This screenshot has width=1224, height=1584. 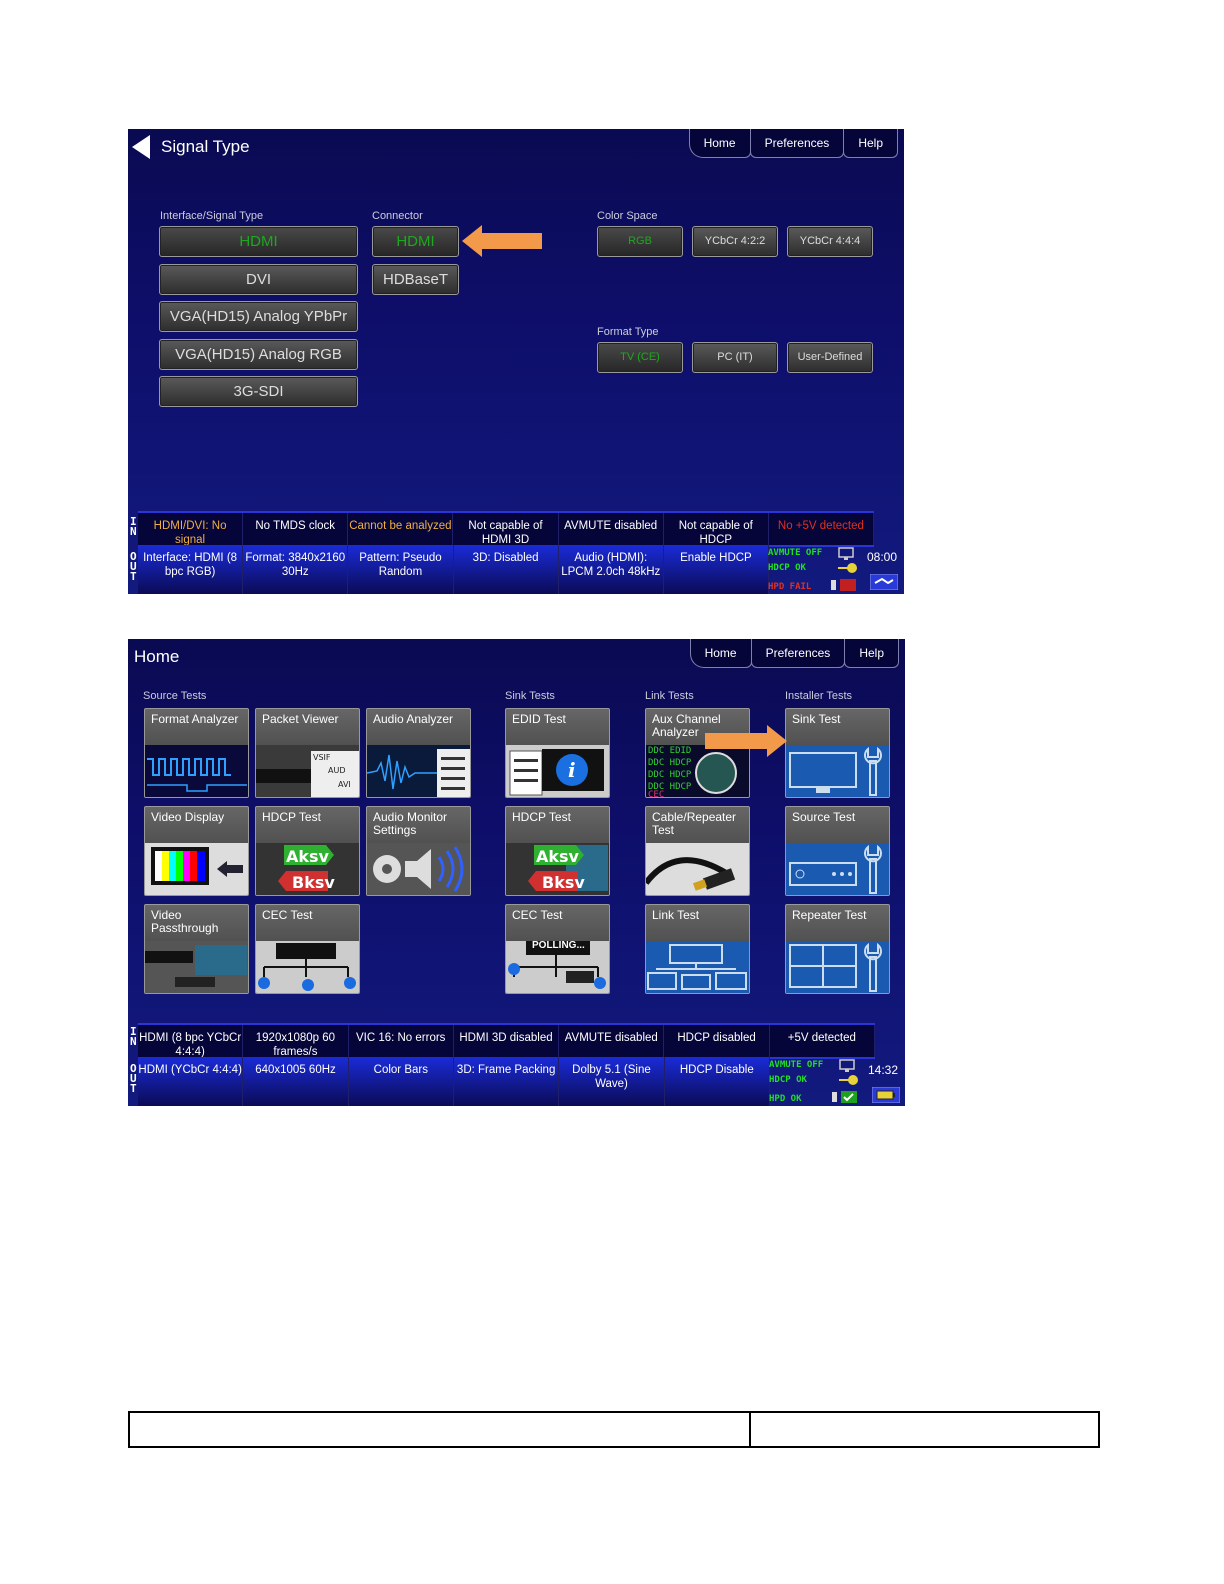 What do you see at coordinates (415, 279) in the screenshot?
I see `connector-hdbaset-button: HDBaseT` at bounding box center [415, 279].